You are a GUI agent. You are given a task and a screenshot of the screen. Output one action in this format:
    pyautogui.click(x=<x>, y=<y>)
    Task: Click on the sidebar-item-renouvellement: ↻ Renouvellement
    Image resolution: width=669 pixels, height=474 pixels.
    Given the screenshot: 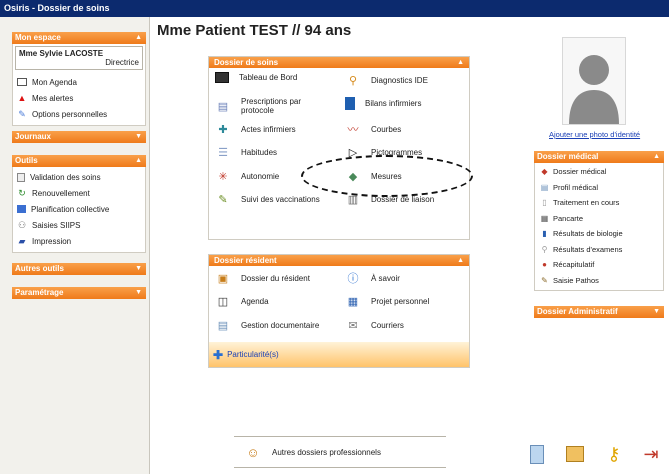 What is the action you would take?
    pyautogui.click(x=79, y=193)
    